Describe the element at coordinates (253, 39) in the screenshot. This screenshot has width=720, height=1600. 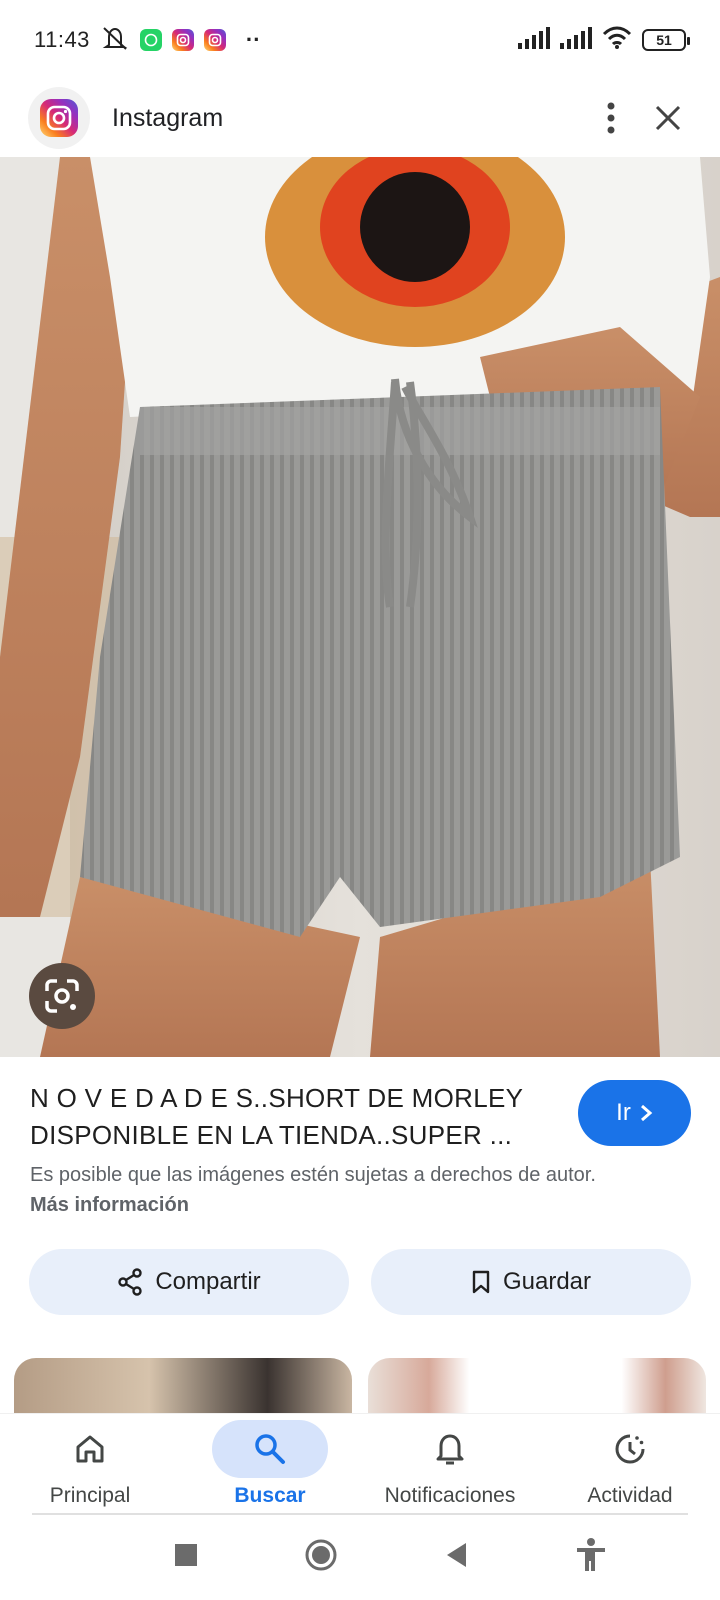
I see `more-notifications-dots: ··` at that location.